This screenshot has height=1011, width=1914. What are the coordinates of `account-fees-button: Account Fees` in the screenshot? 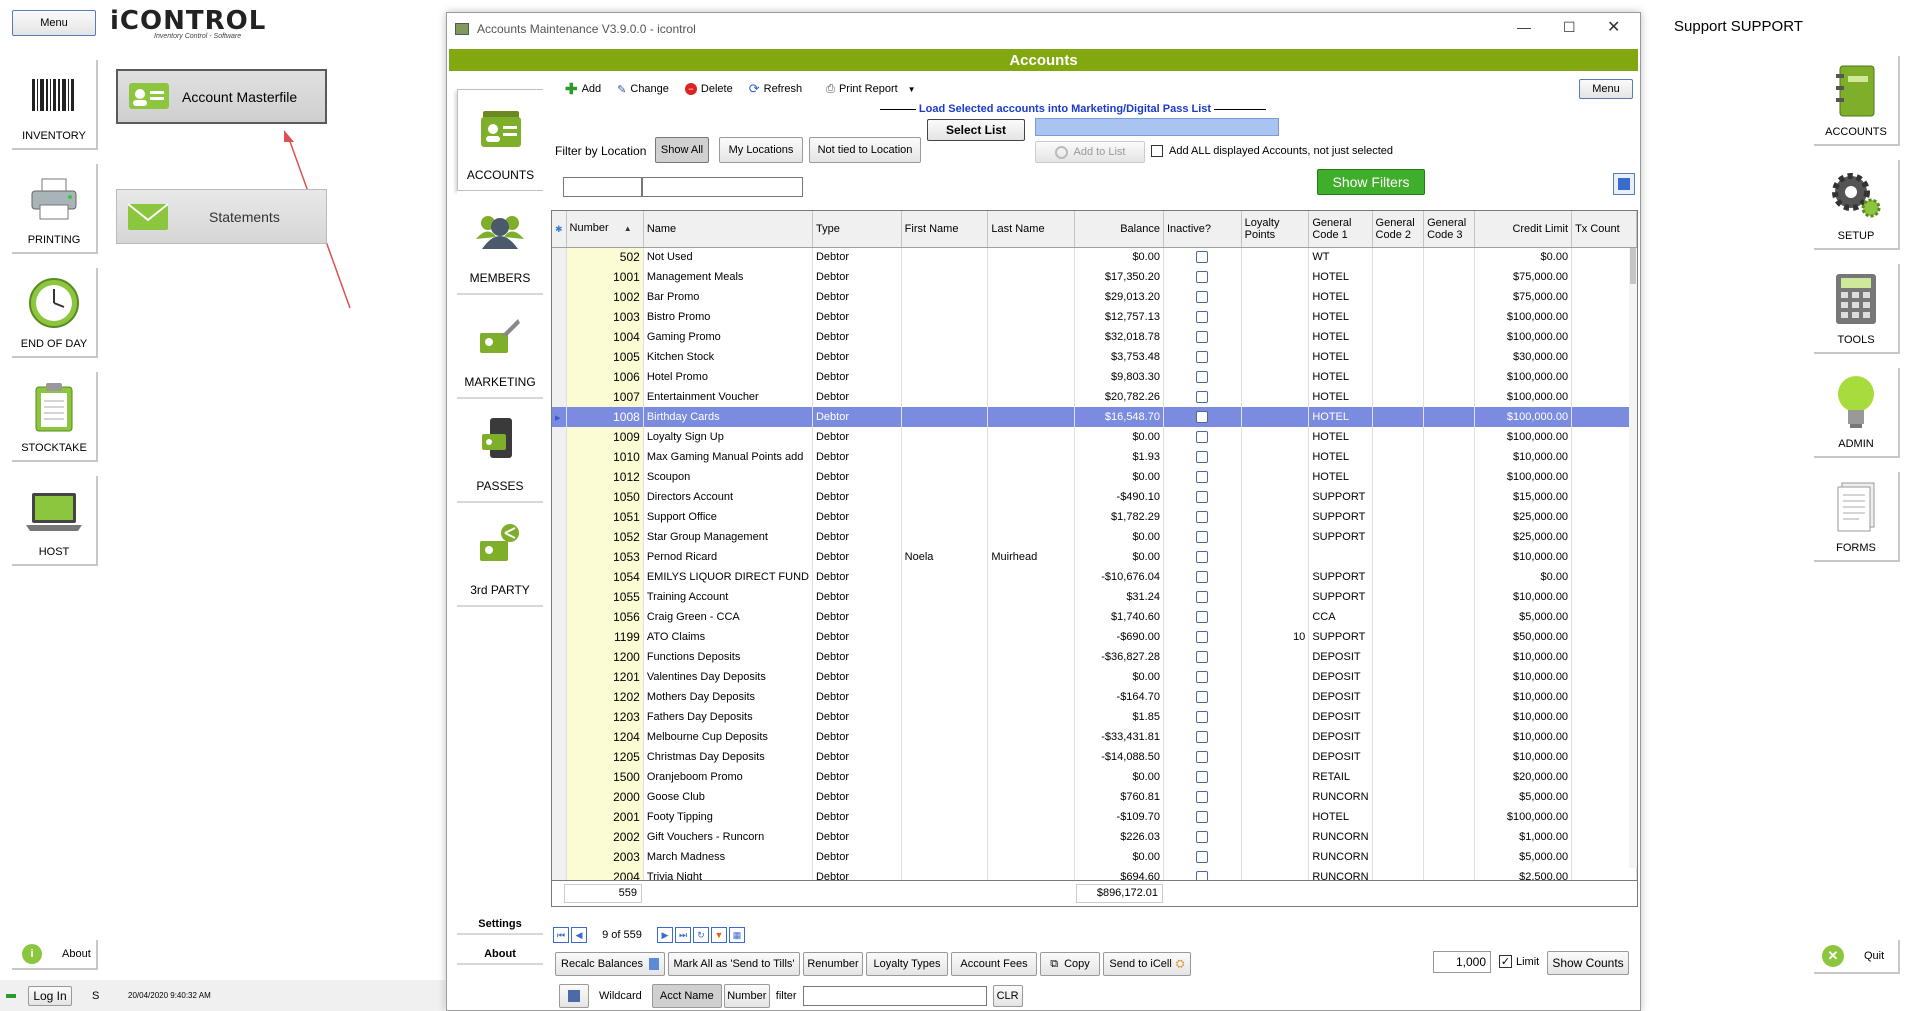 It's located at (994, 964).